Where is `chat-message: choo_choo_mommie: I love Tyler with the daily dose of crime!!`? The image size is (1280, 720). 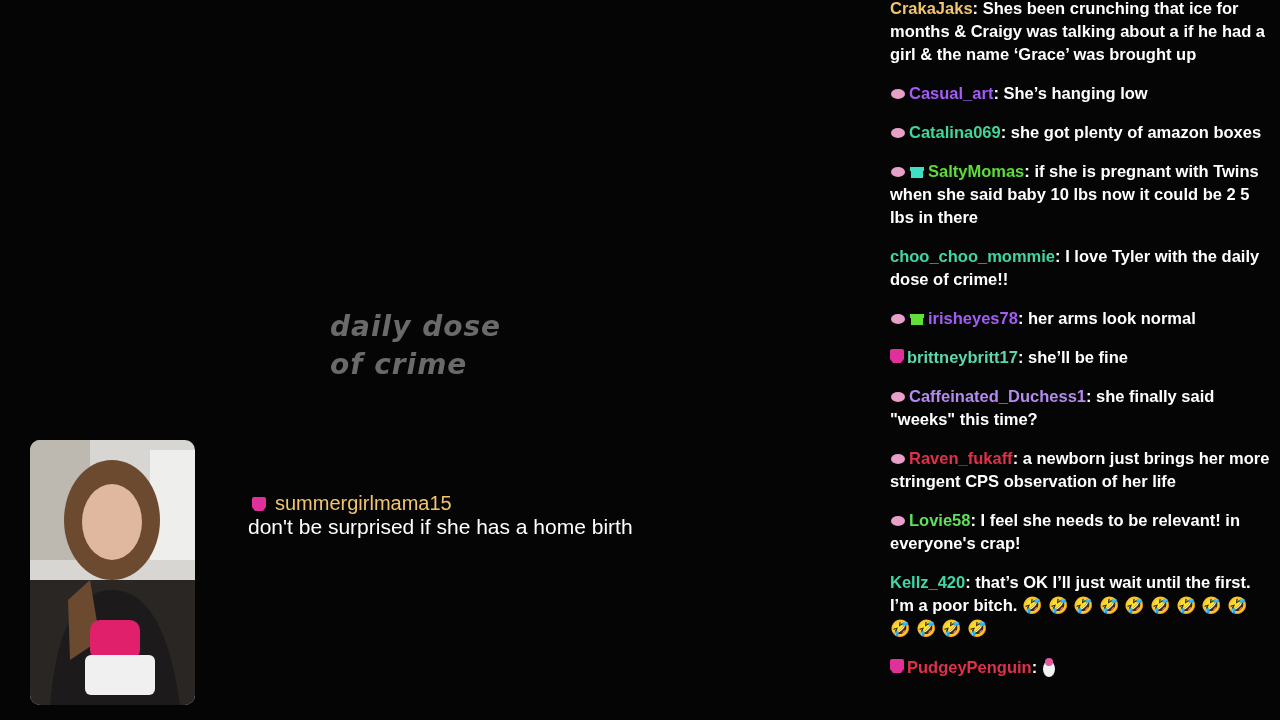
chat-message: choo_choo_mommie: I love Tyler with the daily dose of crime!! is located at coordinates (1075, 267).